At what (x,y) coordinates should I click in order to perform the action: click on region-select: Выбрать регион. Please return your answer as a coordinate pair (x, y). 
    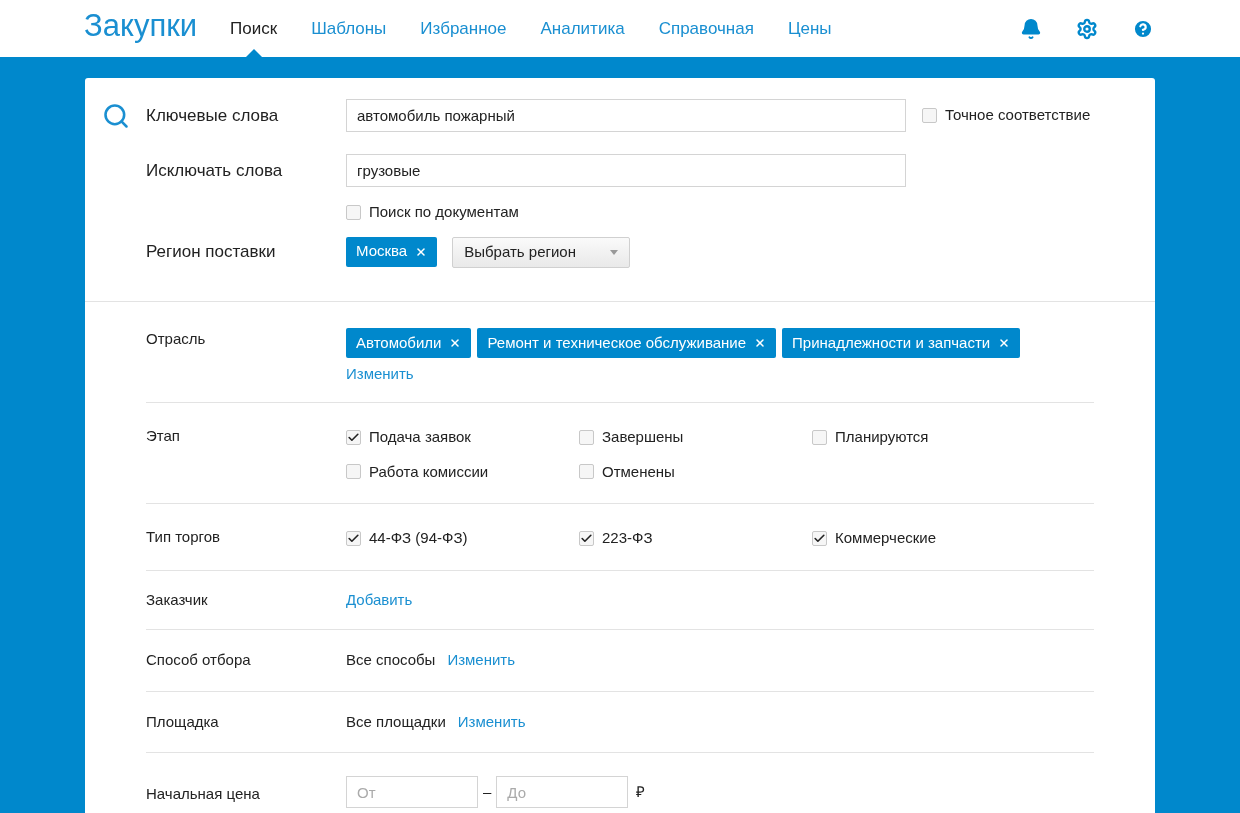
    Looking at the image, I should click on (541, 252).